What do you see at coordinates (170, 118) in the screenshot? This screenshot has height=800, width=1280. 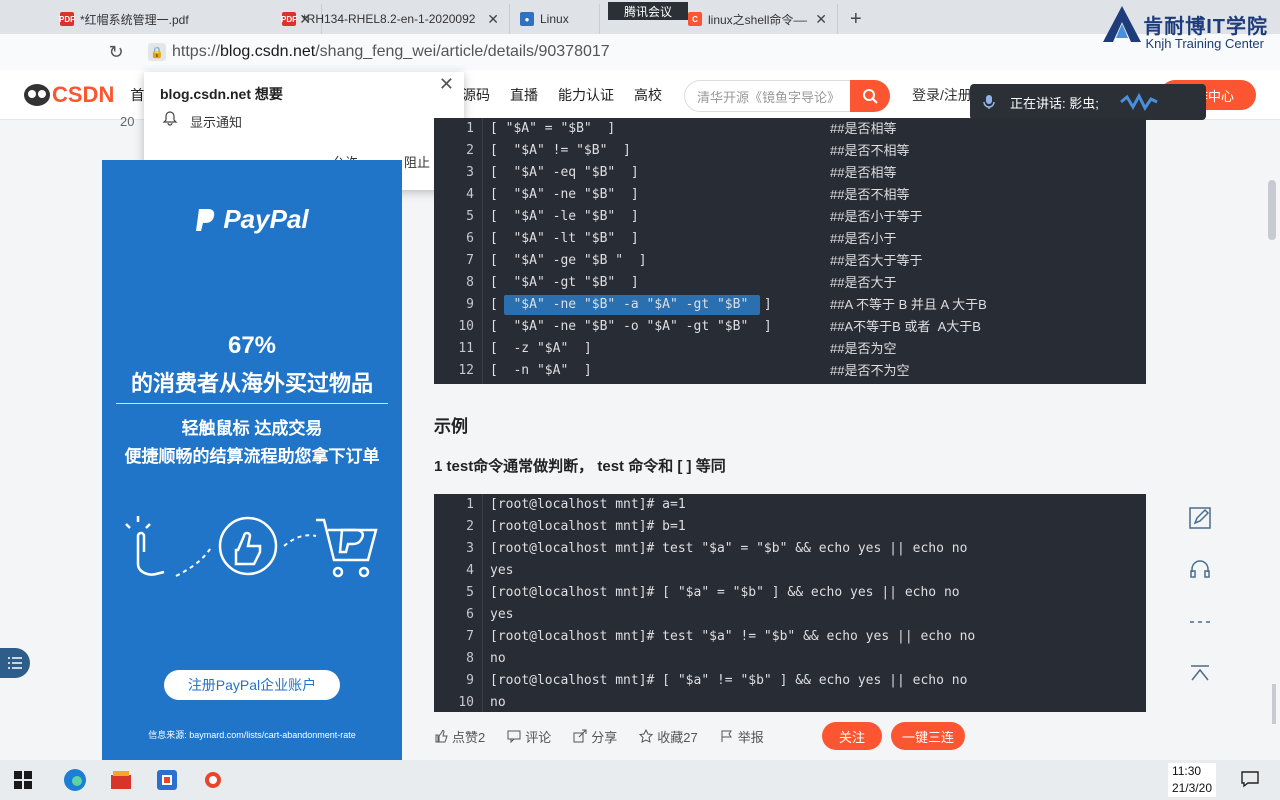 I see `bell-icon` at bounding box center [170, 118].